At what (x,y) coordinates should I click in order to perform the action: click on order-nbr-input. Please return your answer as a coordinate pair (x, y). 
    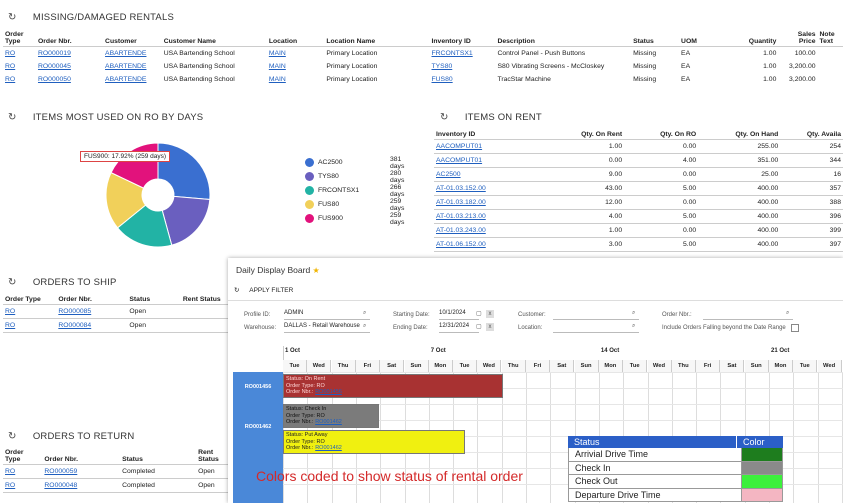
    Looking at the image, I should click on (748, 315).